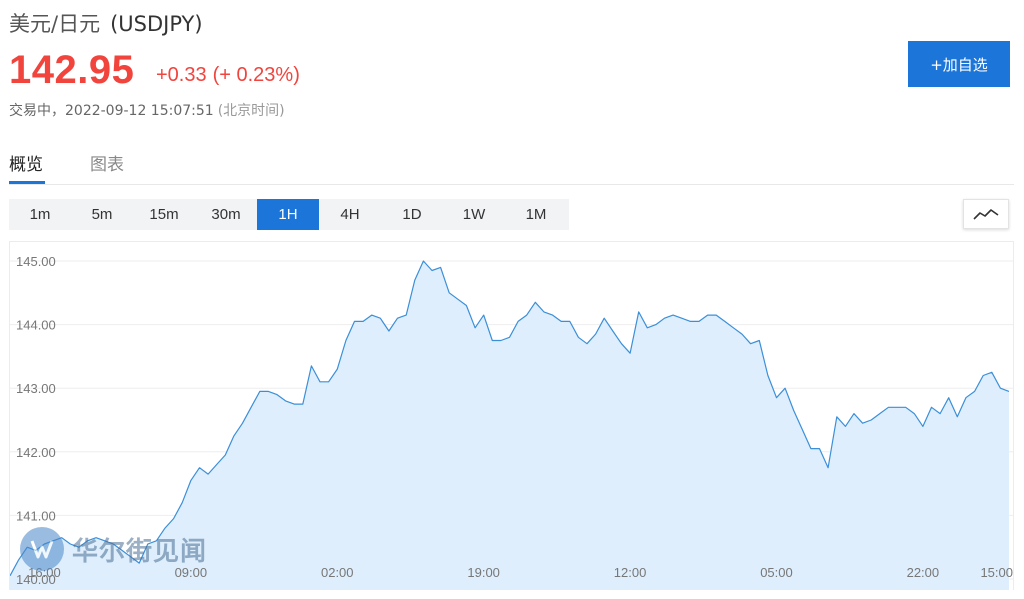 The width and height of the screenshot is (1024, 599). What do you see at coordinates (630, 572) in the screenshot?
I see `x-tick-label: 12:00` at bounding box center [630, 572].